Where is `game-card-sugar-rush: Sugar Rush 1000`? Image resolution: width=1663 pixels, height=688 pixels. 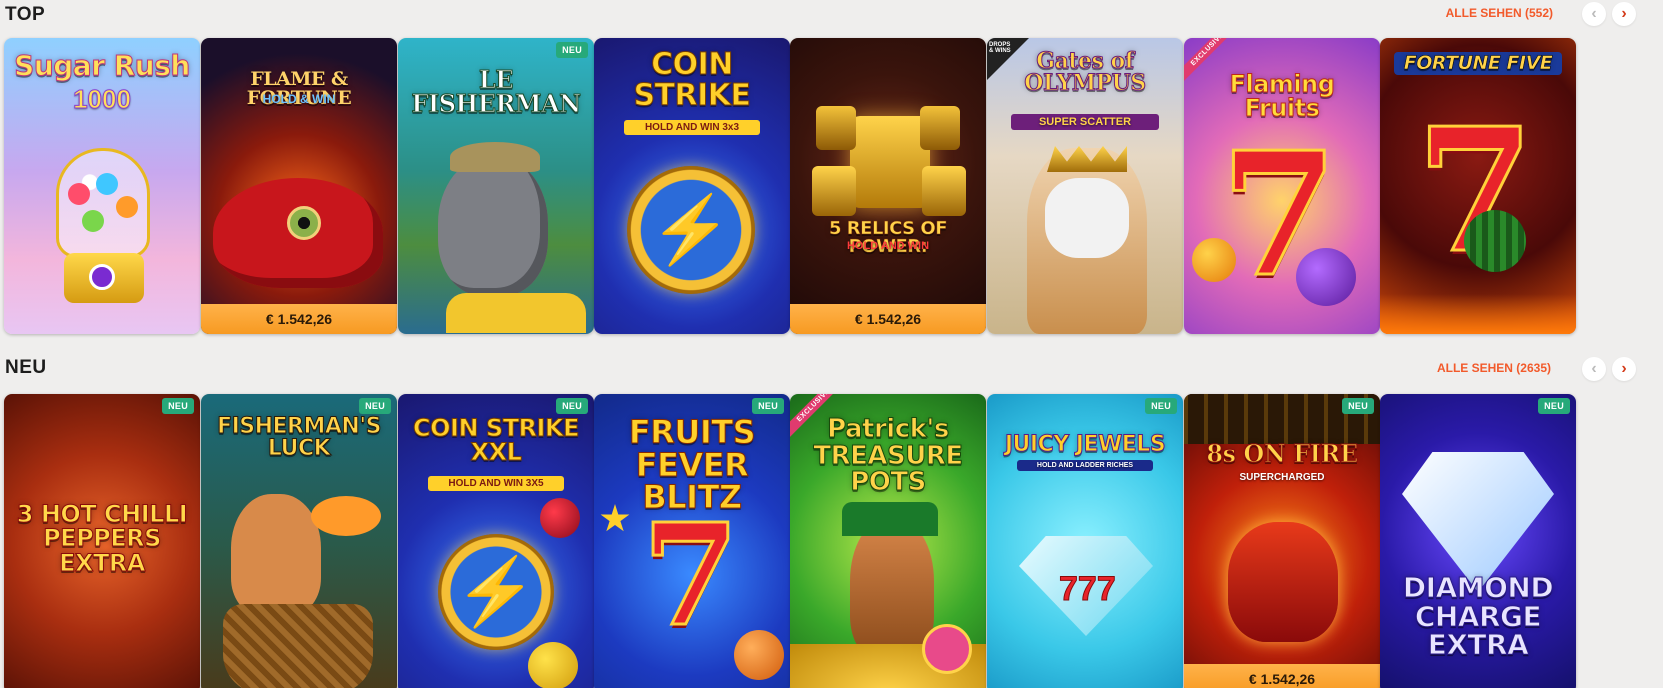
game-card-sugar-rush: Sugar Rush 1000 is located at coordinates (102, 186).